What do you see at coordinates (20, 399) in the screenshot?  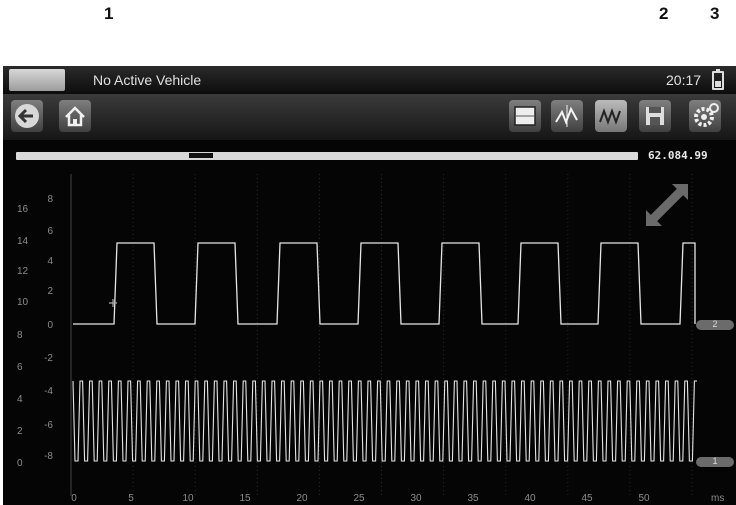 I see `y-tick-outer: 4` at bounding box center [20, 399].